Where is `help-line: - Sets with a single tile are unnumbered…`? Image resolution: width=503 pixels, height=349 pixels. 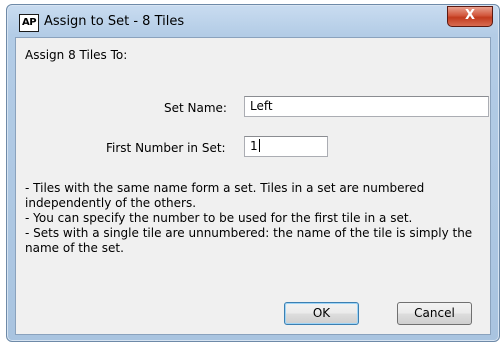
help-line: - Sets with a single tile are unnumbered… is located at coordinates (249, 240).